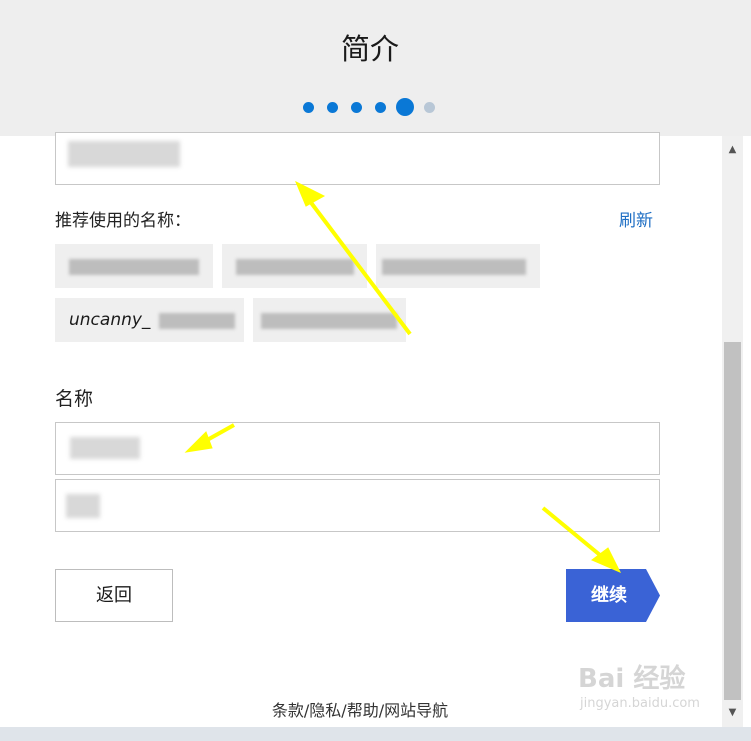 The height and width of the screenshot is (741, 751). I want to click on suggested-name-chip: uncanny_, so click(149, 320).